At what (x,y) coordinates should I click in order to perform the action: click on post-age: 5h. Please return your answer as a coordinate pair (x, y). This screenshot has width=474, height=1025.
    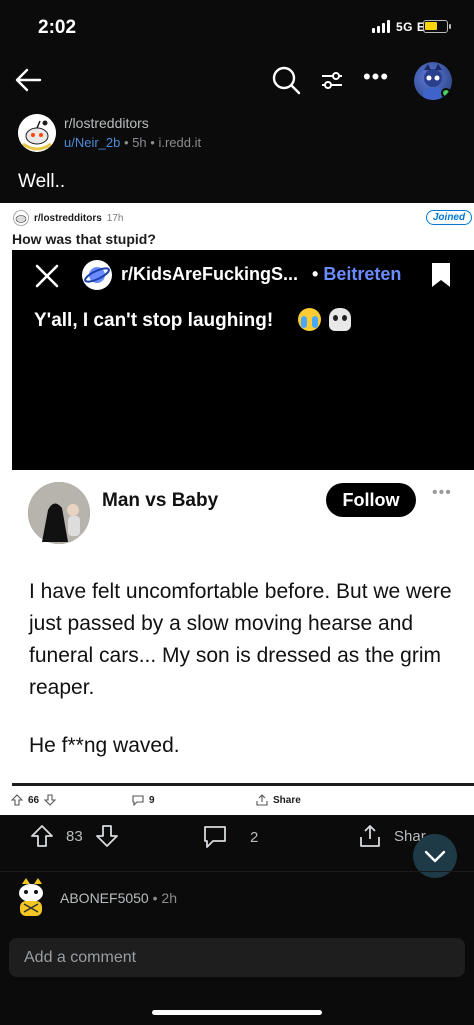
    Looking at the image, I should click on (139, 142).